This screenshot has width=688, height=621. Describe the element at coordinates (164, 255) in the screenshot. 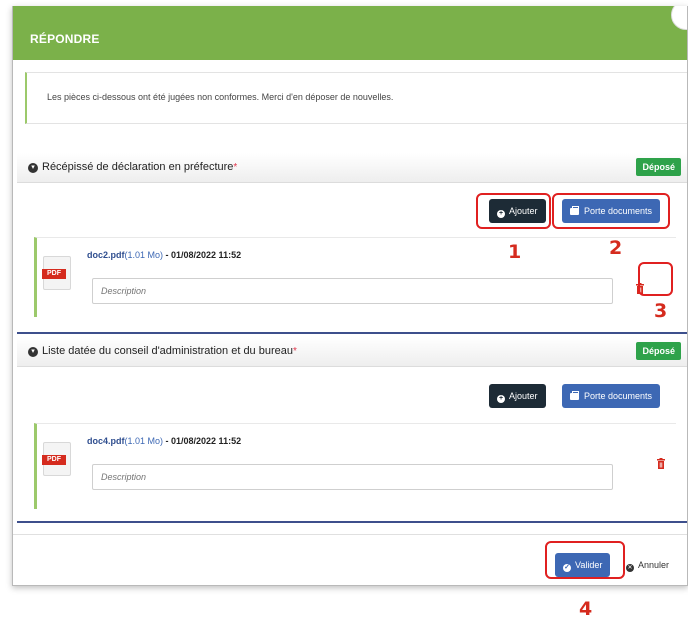

I see `file-info: doc2.pdf(1.01 Mo) - 01/08/2022 11:52` at that location.